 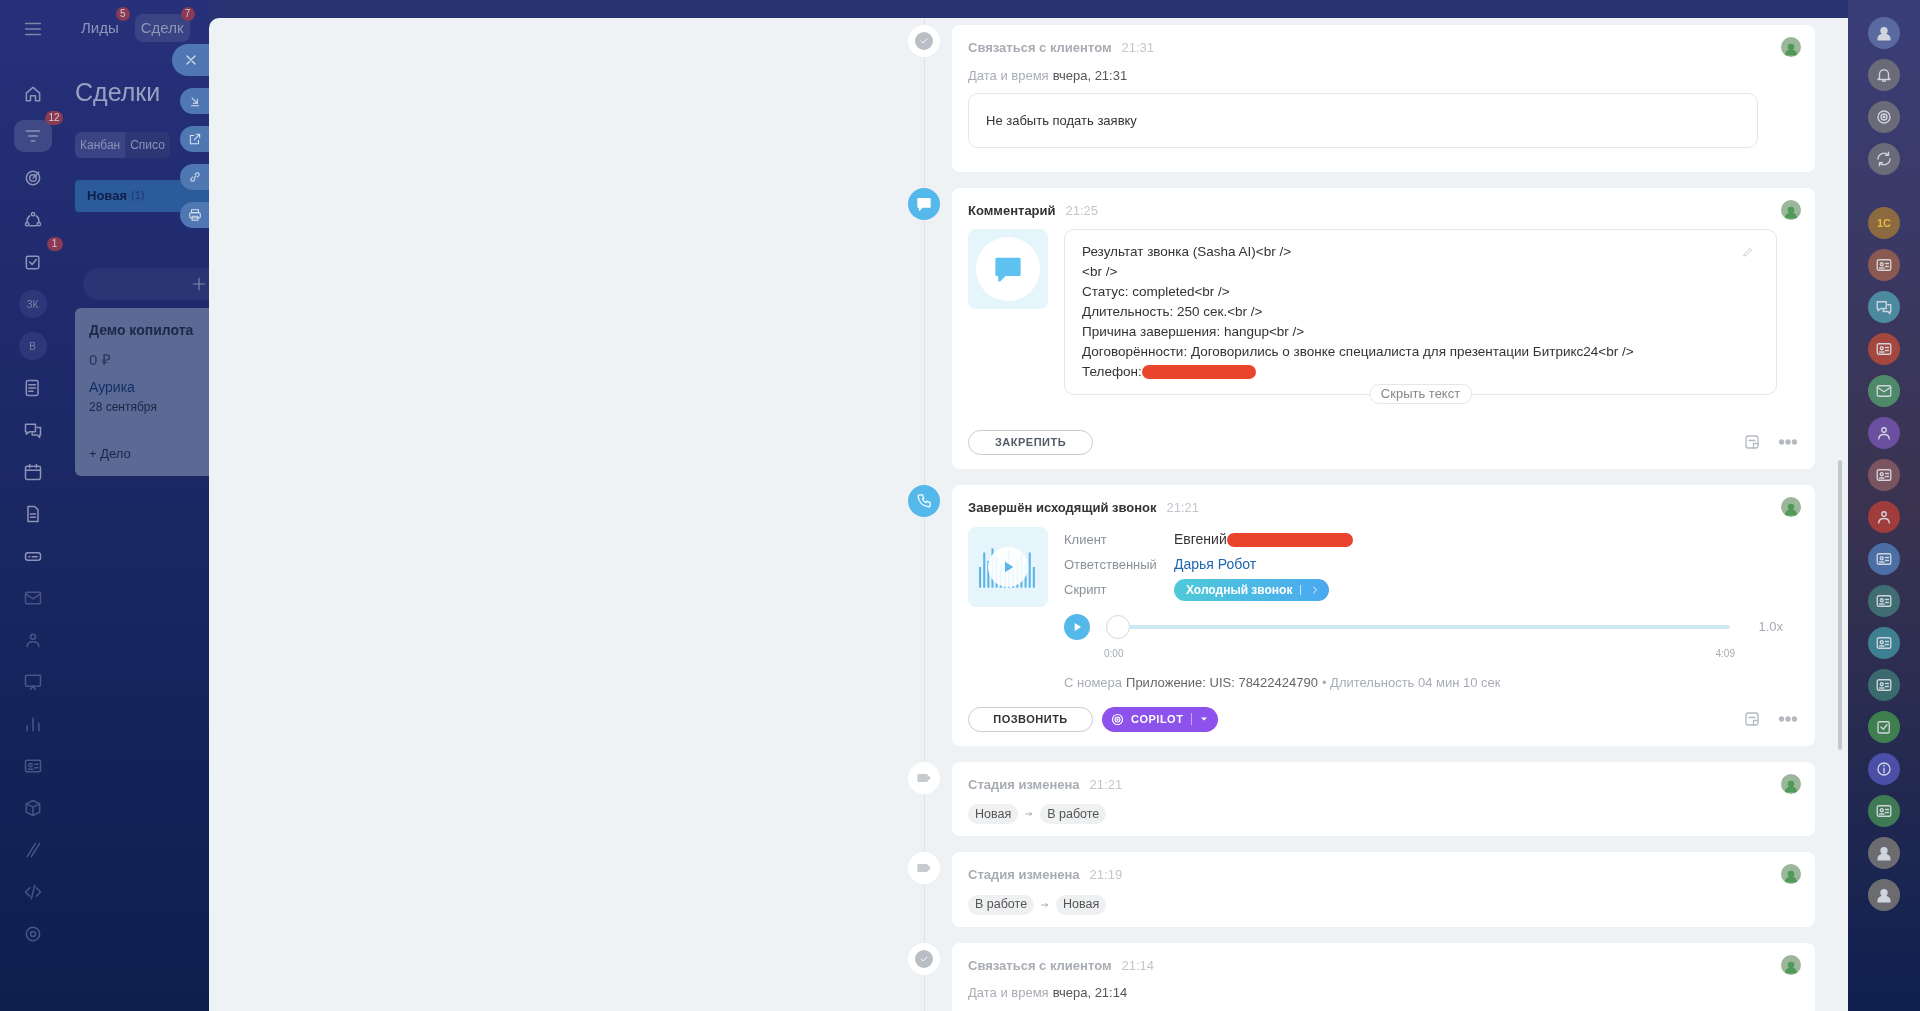 What do you see at coordinates (1160, 719) in the screenshot?
I see `copilot-button: COPILOT` at bounding box center [1160, 719].